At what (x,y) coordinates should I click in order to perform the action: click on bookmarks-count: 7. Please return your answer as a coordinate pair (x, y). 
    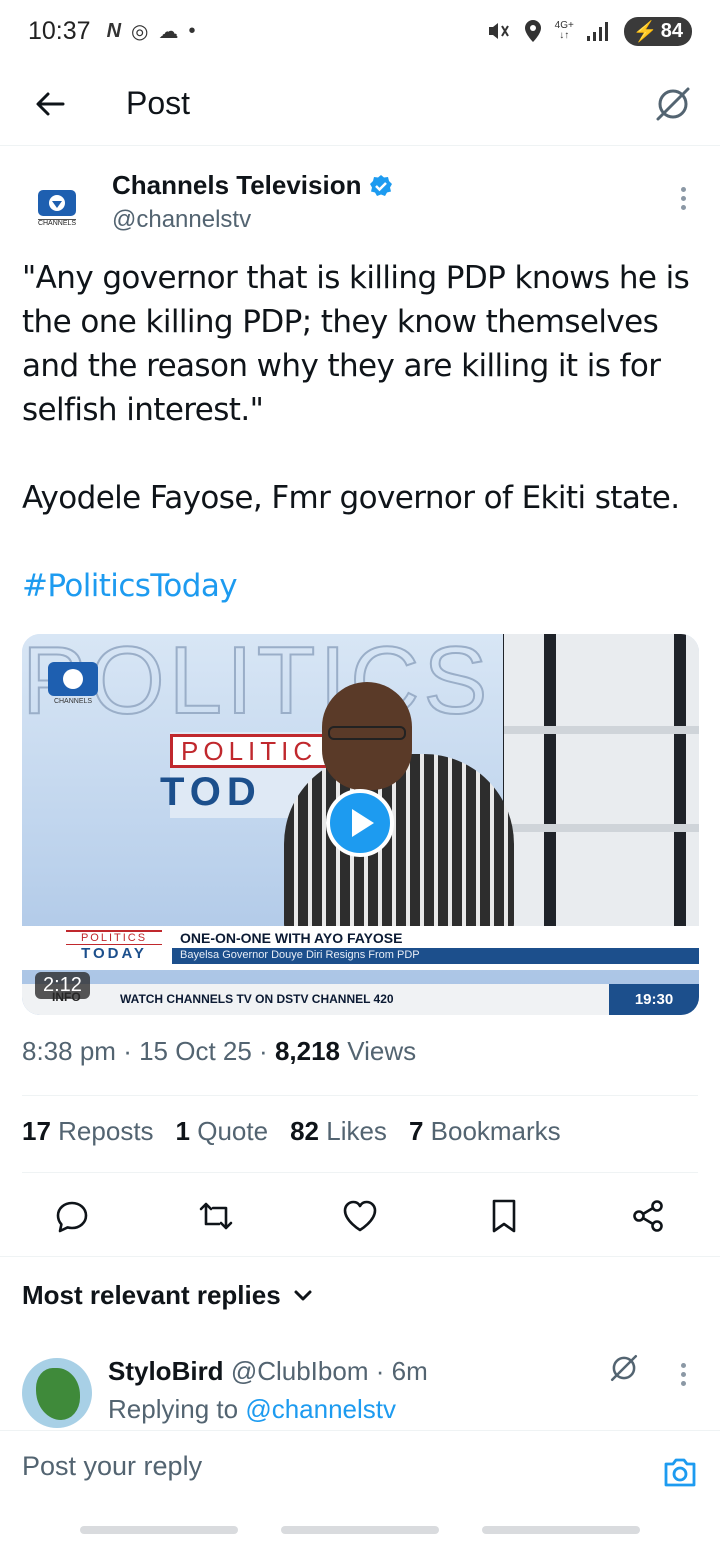
    Looking at the image, I should click on (416, 1131).